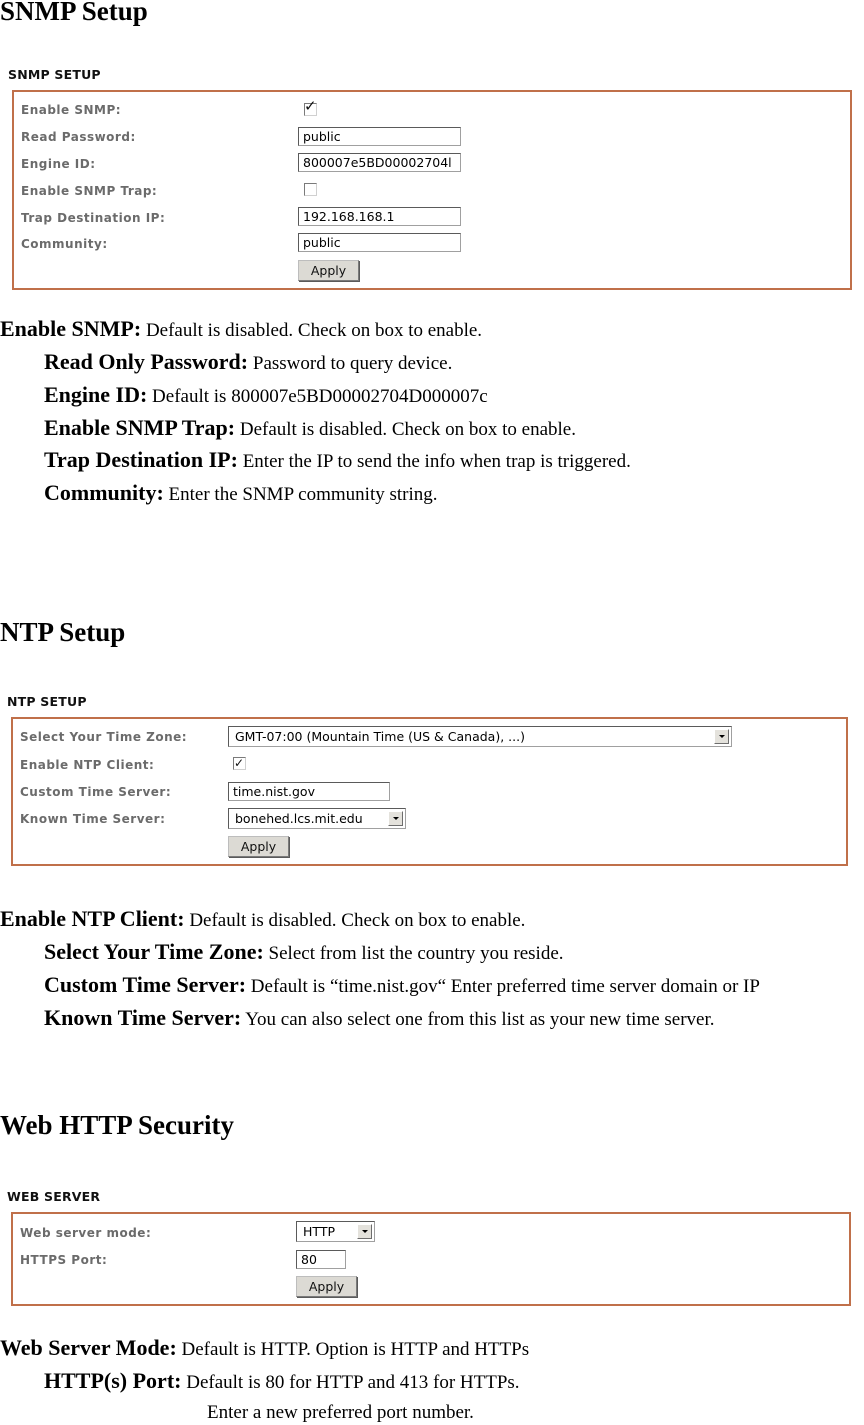 The width and height of the screenshot is (864, 1425). I want to click on read-password-input: public, so click(379, 136).